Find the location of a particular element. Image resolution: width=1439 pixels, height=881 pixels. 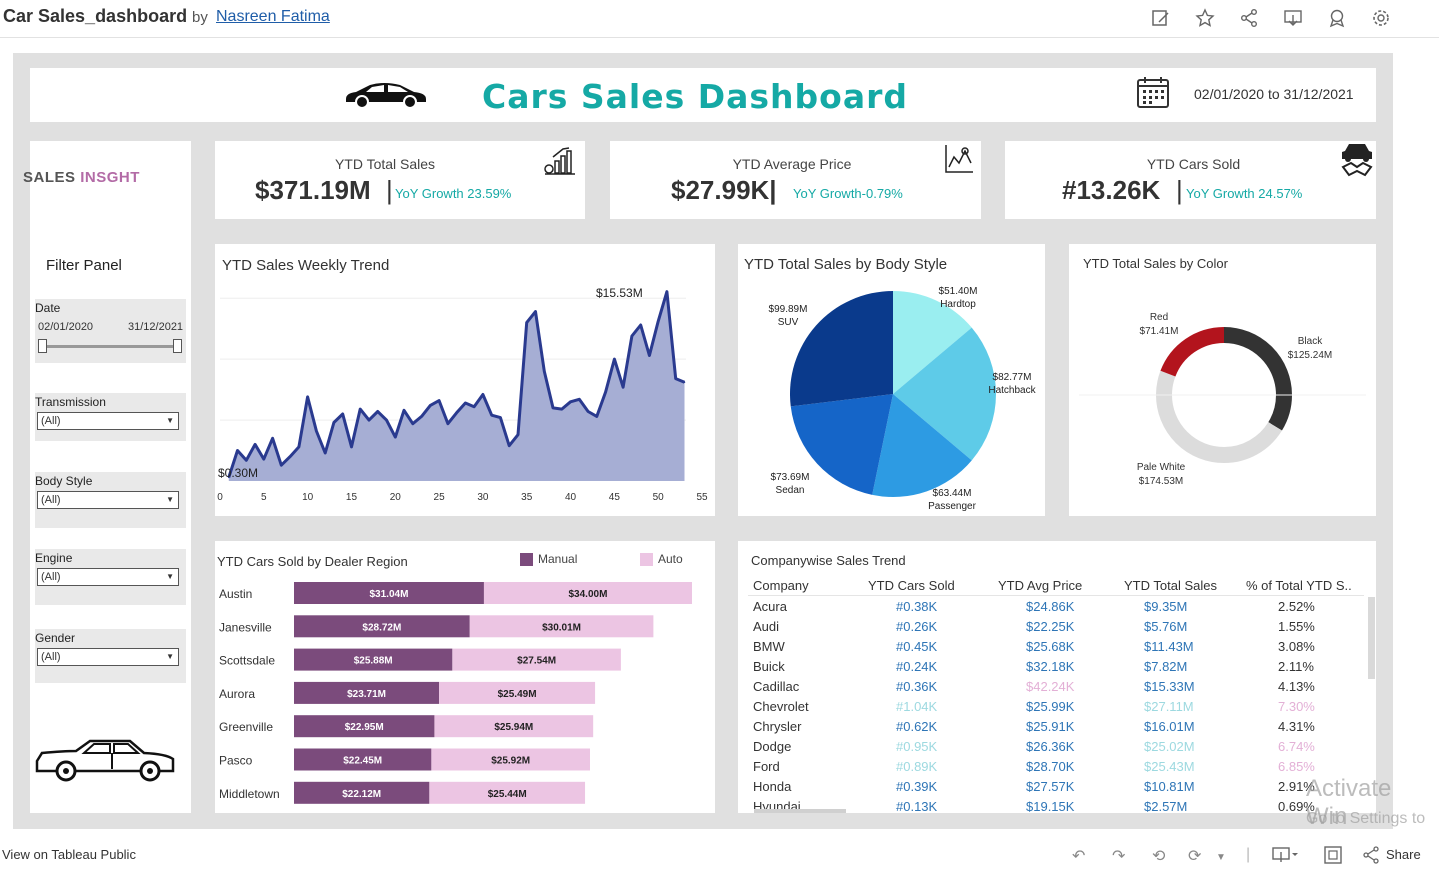

workbook-title: Car Sales_dashboard is located at coordinates (95, 16).